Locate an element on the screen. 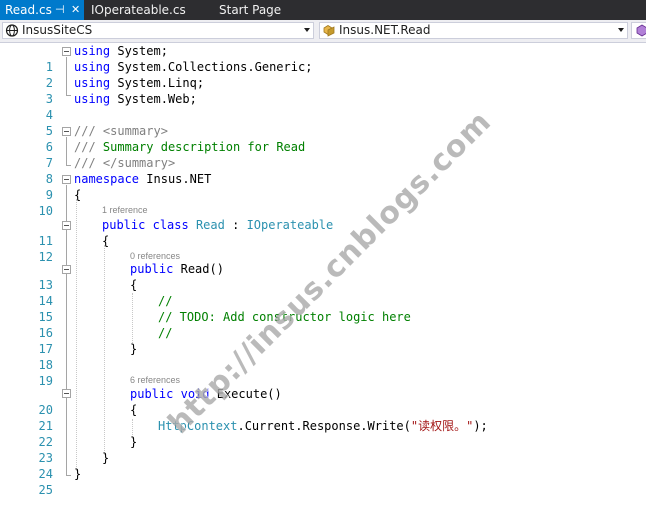 The image size is (646, 530). namespace-ref: System.Web; is located at coordinates (157, 99).